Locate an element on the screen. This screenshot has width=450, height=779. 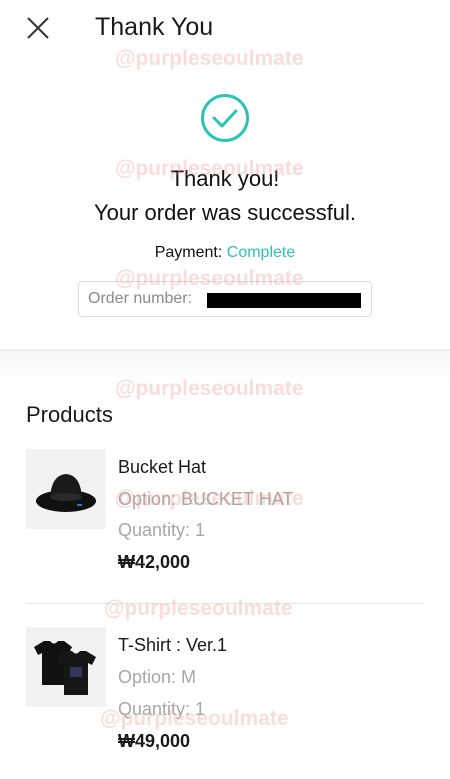
section-shade is located at coordinates (225, 366).